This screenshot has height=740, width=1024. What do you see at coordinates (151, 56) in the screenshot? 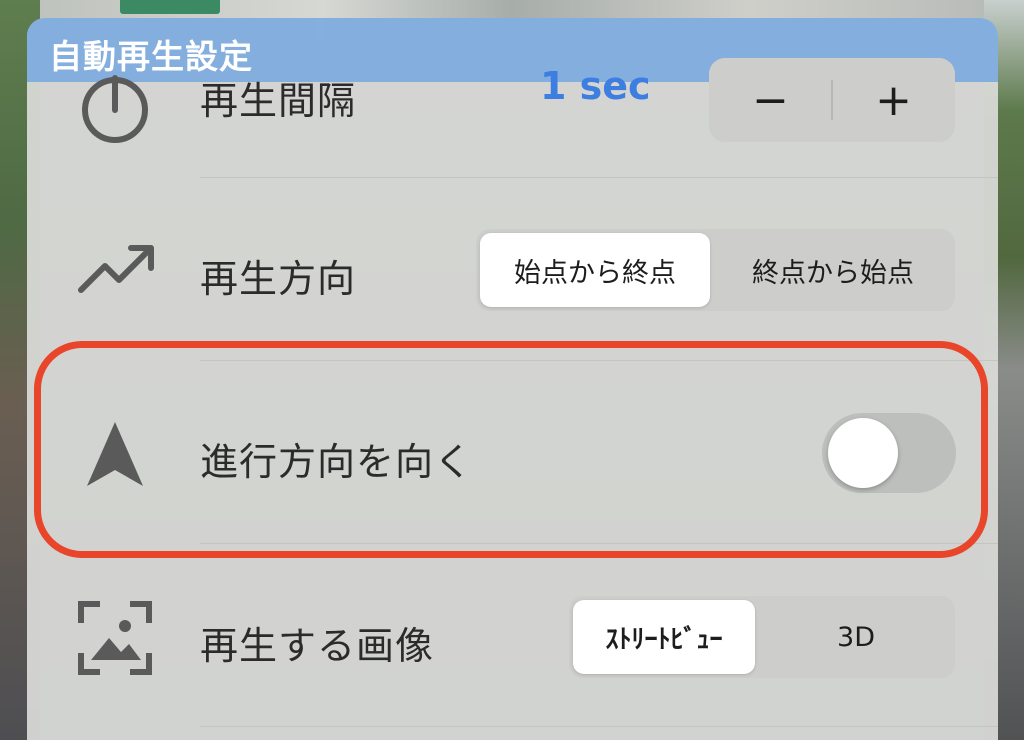
I see `panel-title: 自動再生設定` at bounding box center [151, 56].